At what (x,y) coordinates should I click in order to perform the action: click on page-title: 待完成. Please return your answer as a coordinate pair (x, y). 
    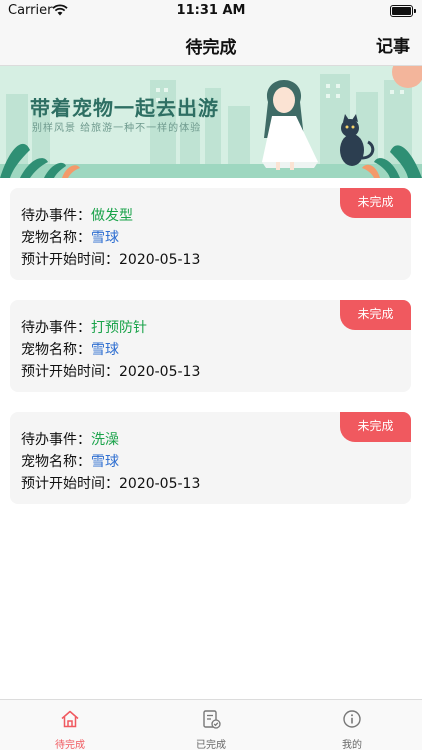
    Looking at the image, I should click on (211, 48).